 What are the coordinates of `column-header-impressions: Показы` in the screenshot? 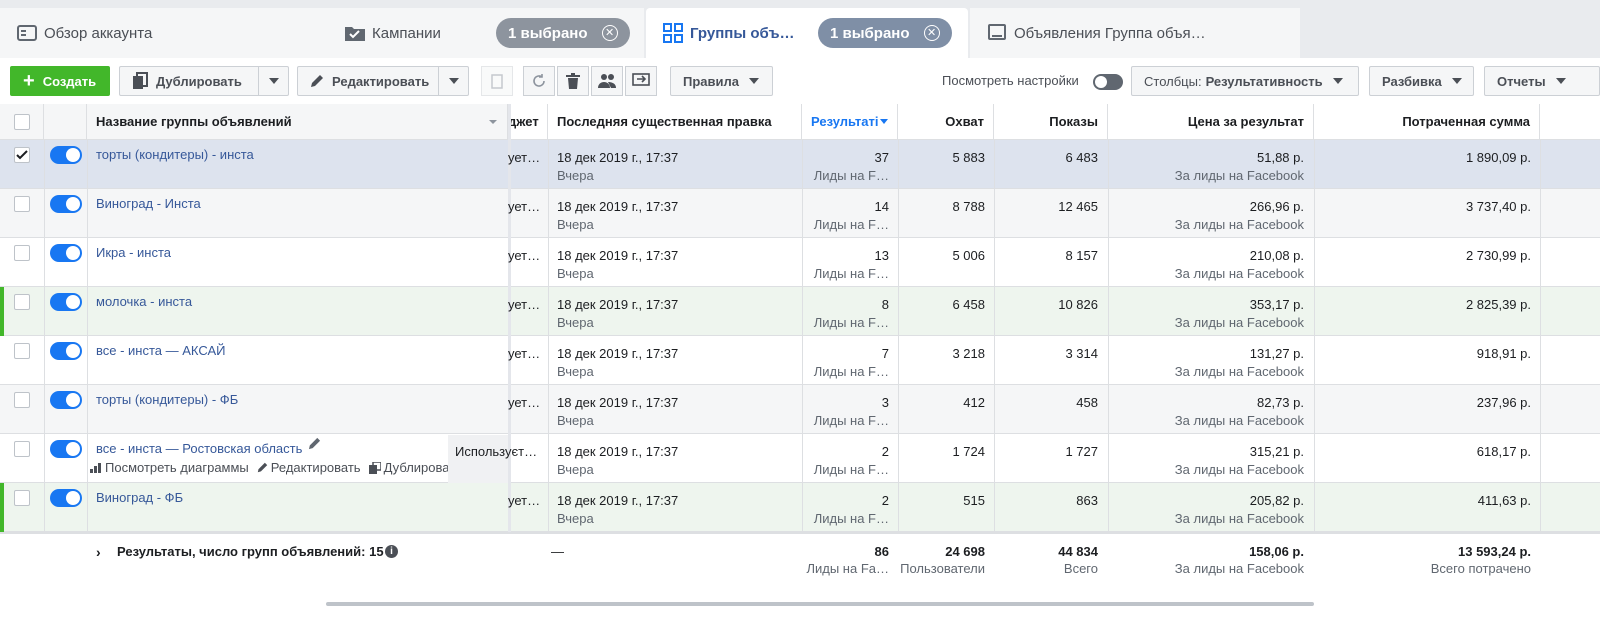 It's located at (1051, 122).